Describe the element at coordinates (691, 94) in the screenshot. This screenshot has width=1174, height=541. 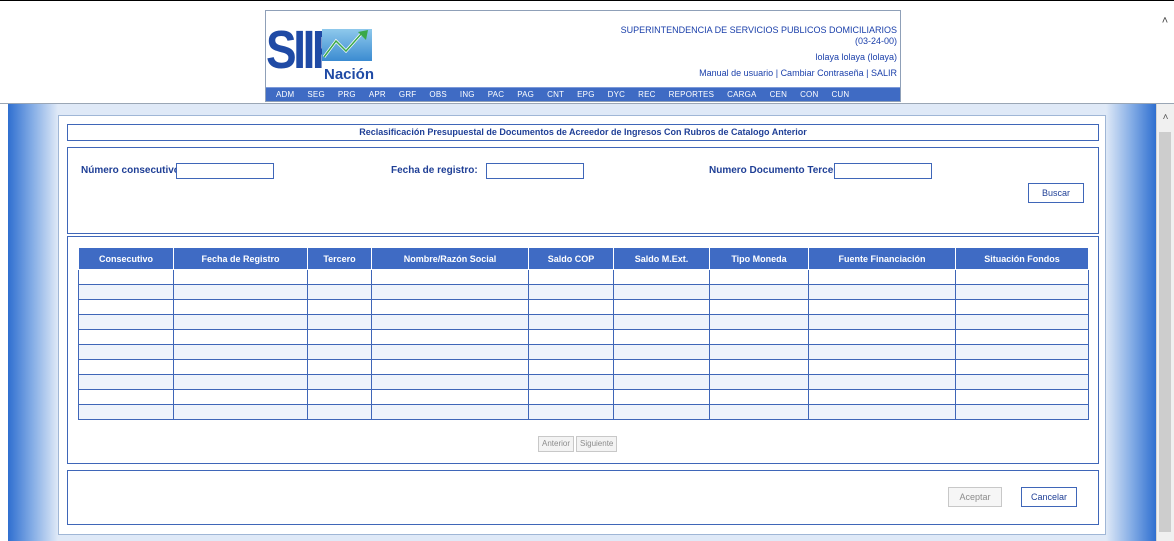
I see `menu-item-reportes: REPORTES` at that location.